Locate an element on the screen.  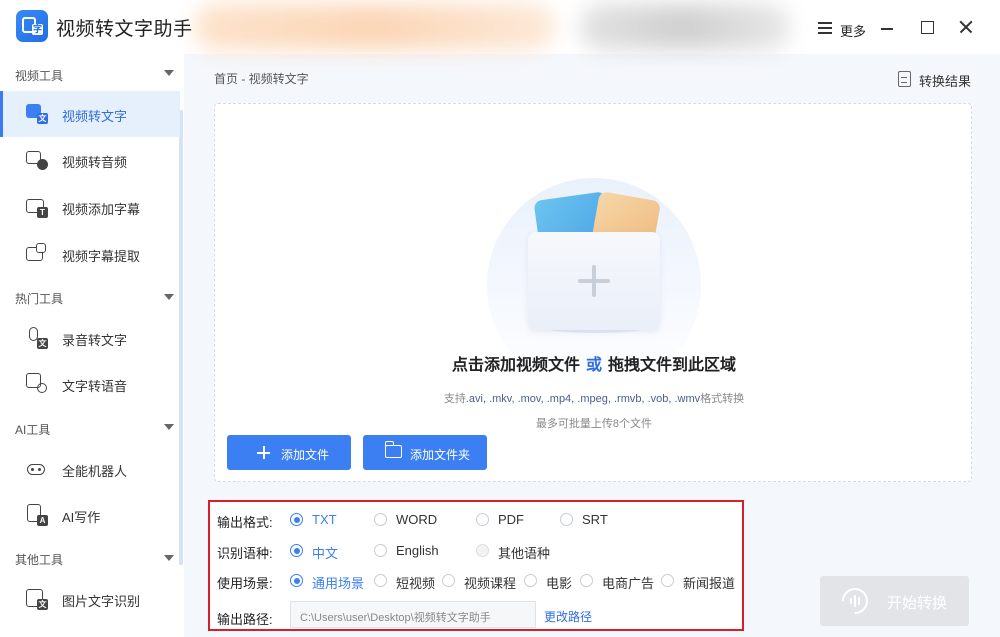
ai-writing-icon: A is located at coordinates (37, 515).